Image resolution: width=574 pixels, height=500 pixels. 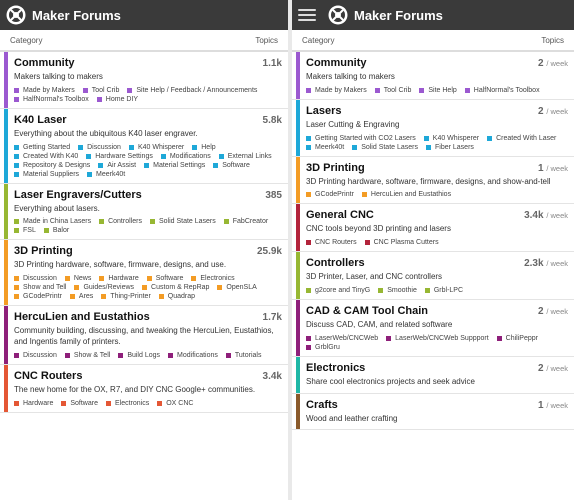 I want to click on subcategory-link: Show & Tell, so click(x=87, y=355).